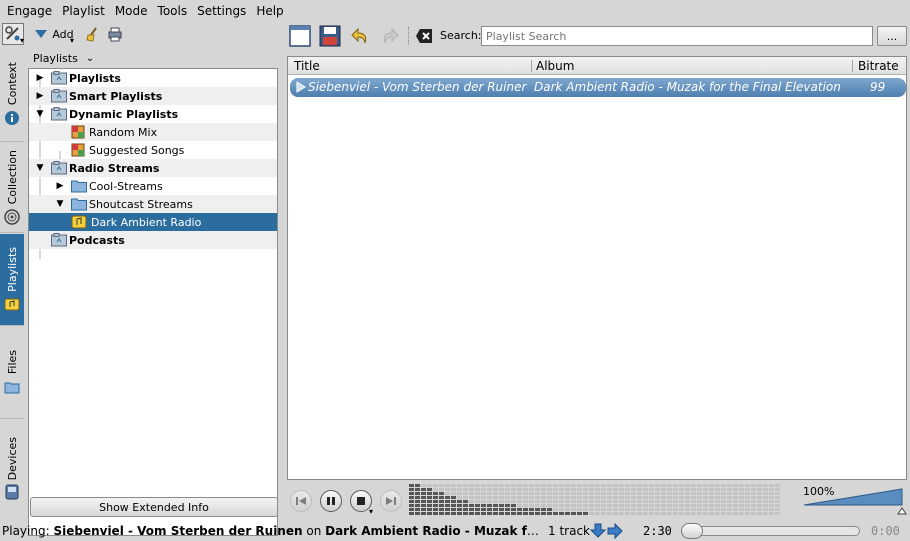 The width and height of the screenshot is (910, 541). What do you see at coordinates (885, 531) in the screenshot?
I see `time-remaining: 0:00` at bounding box center [885, 531].